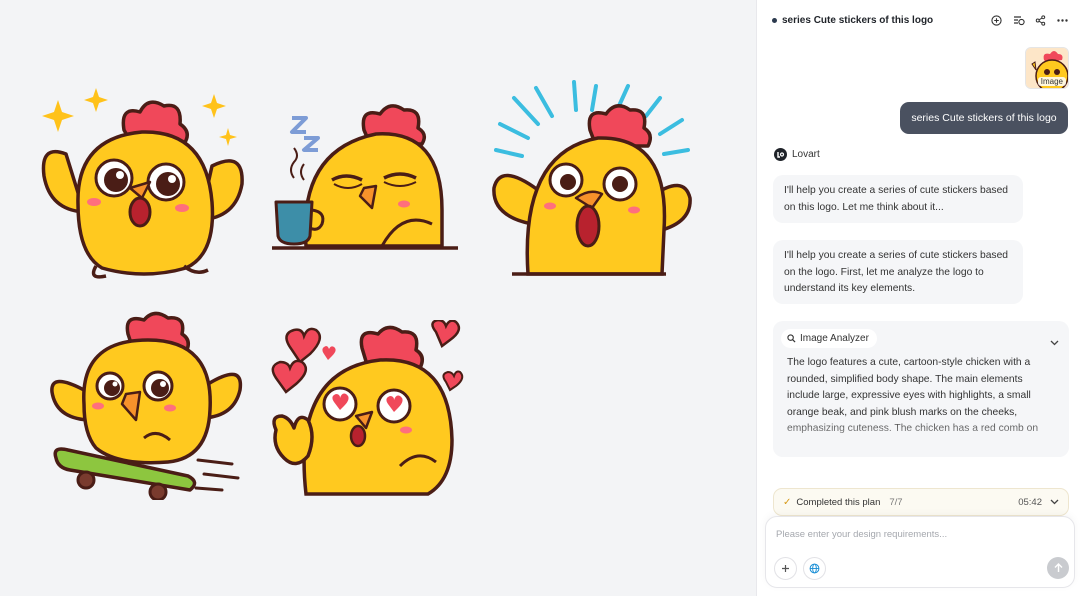 This screenshot has width=1080, height=596. What do you see at coordinates (916, 534) in the screenshot?
I see `design-requirements-input` at bounding box center [916, 534].